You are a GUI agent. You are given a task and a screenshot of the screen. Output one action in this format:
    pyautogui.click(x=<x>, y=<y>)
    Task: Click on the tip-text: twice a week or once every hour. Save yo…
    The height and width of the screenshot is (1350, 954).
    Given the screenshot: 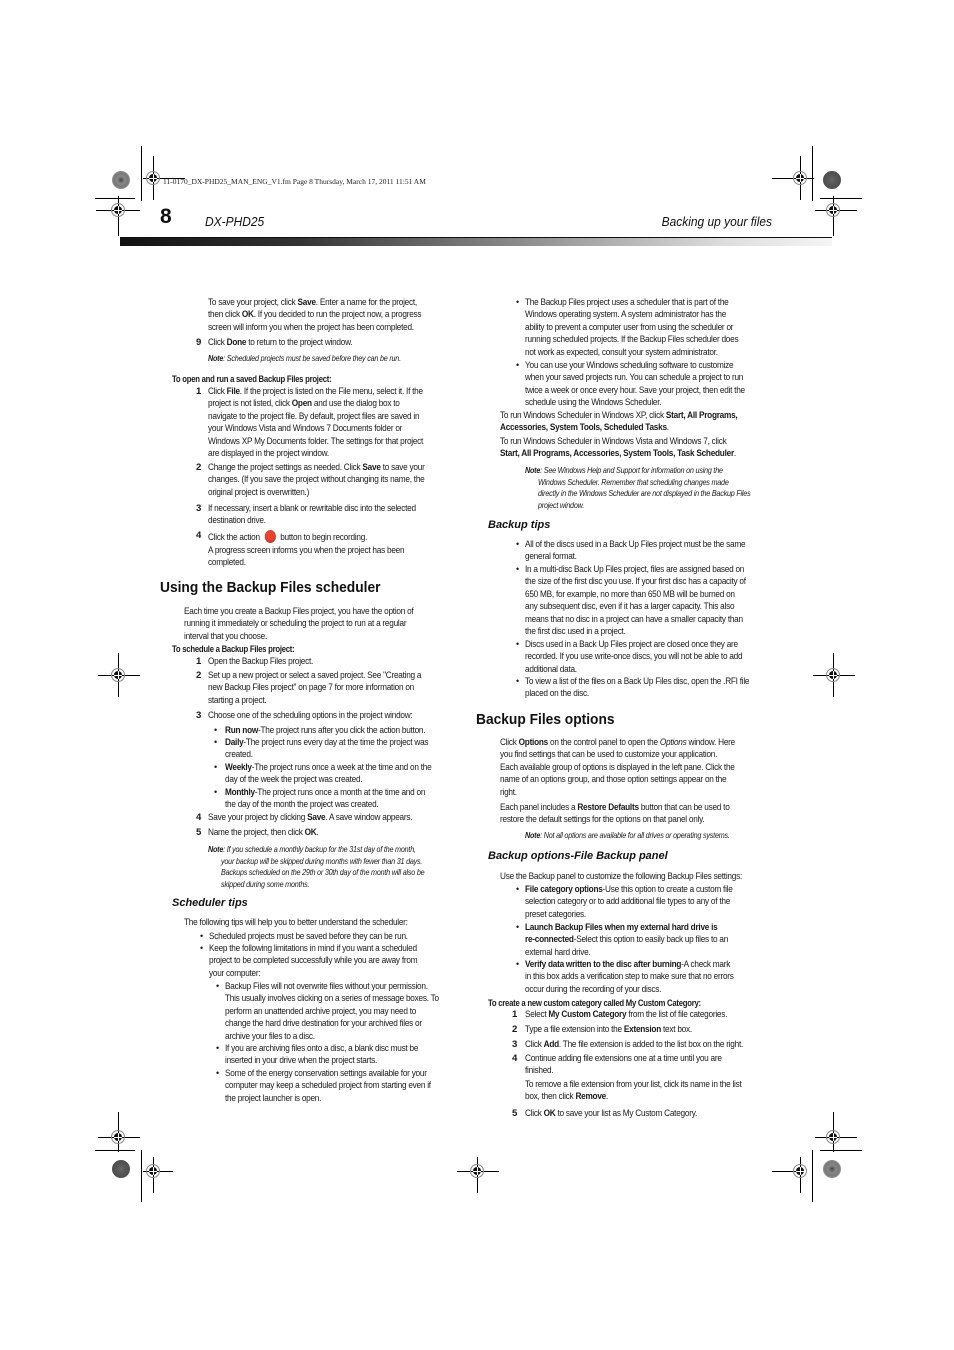 What is the action you would take?
    pyautogui.click(x=635, y=391)
    